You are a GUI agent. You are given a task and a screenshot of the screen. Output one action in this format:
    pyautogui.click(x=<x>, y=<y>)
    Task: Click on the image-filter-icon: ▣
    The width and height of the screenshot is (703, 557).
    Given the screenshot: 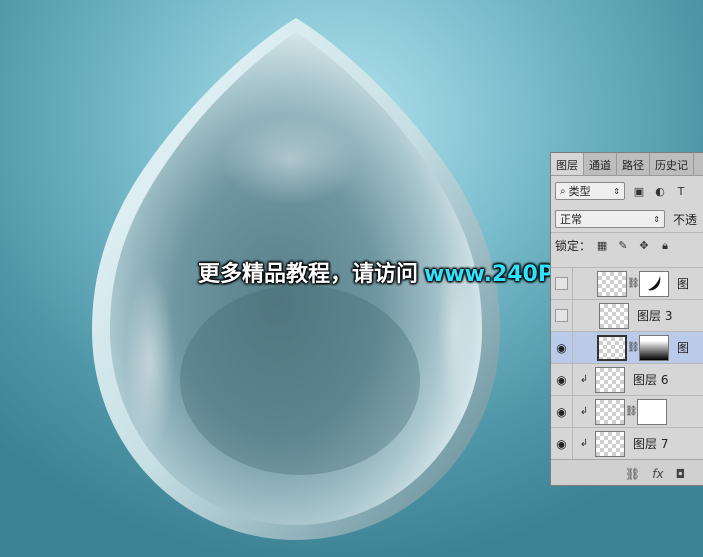 What is the action you would take?
    pyautogui.click(x=639, y=191)
    